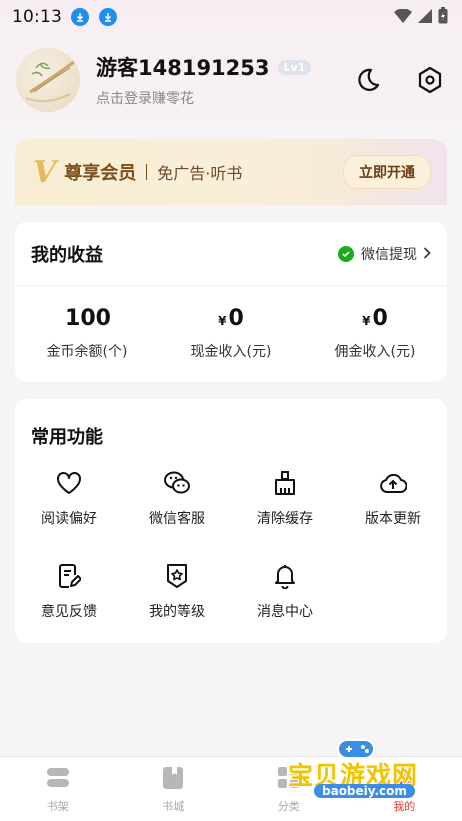  Describe the element at coordinates (443, 17) in the screenshot. I see `battery-icon` at that location.